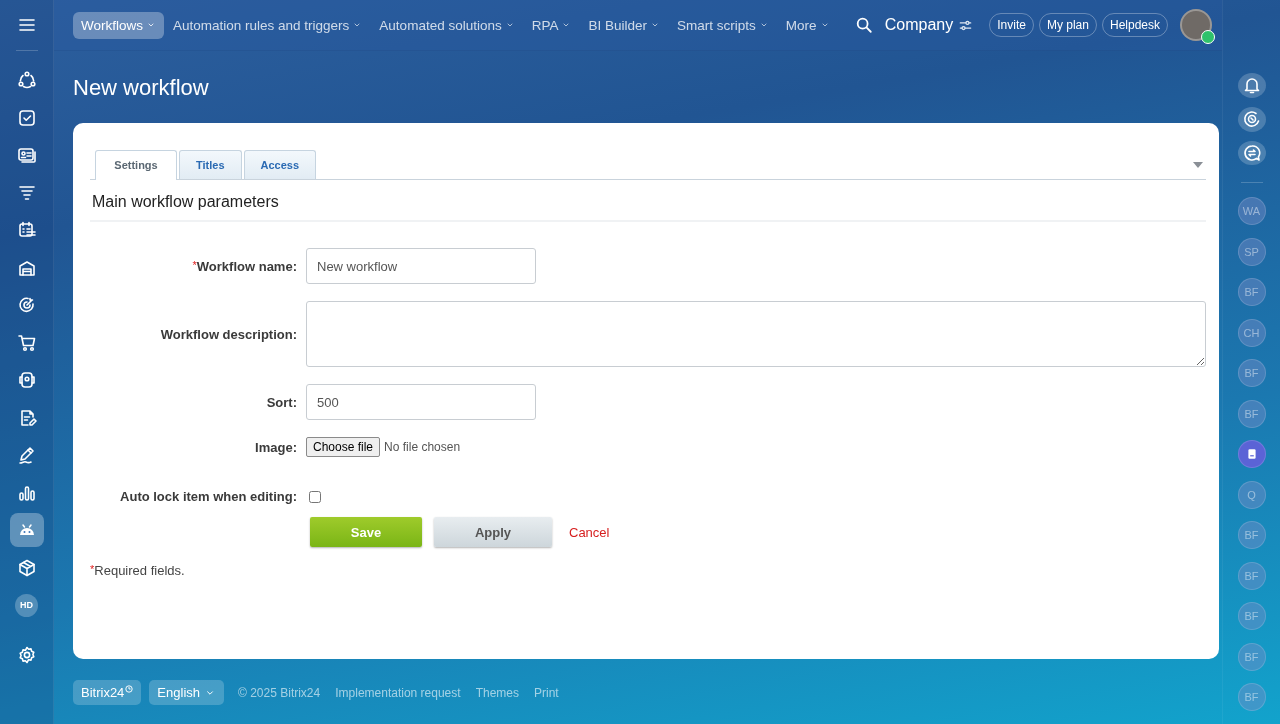 Image resolution: width=1280 pixels, height=724 pixels. Describe the element at coordinates (756, 334) in the screenshot. I see `description-field` at that location.